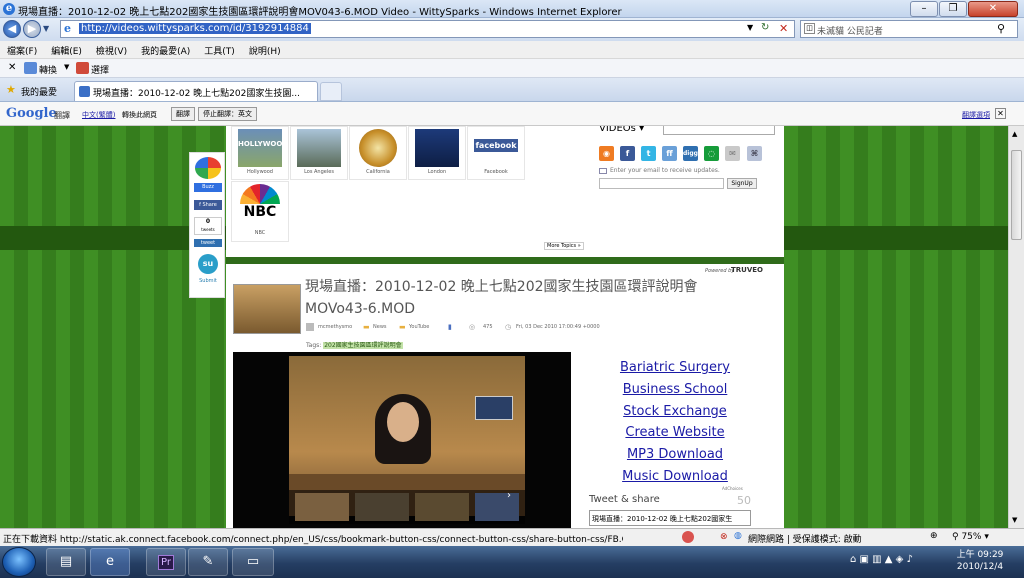 This screenshot has width=1024, height=578. Describe the element at coordinates (437, 153) in the screenshot. I see `topic-tile-london: London` at that location.